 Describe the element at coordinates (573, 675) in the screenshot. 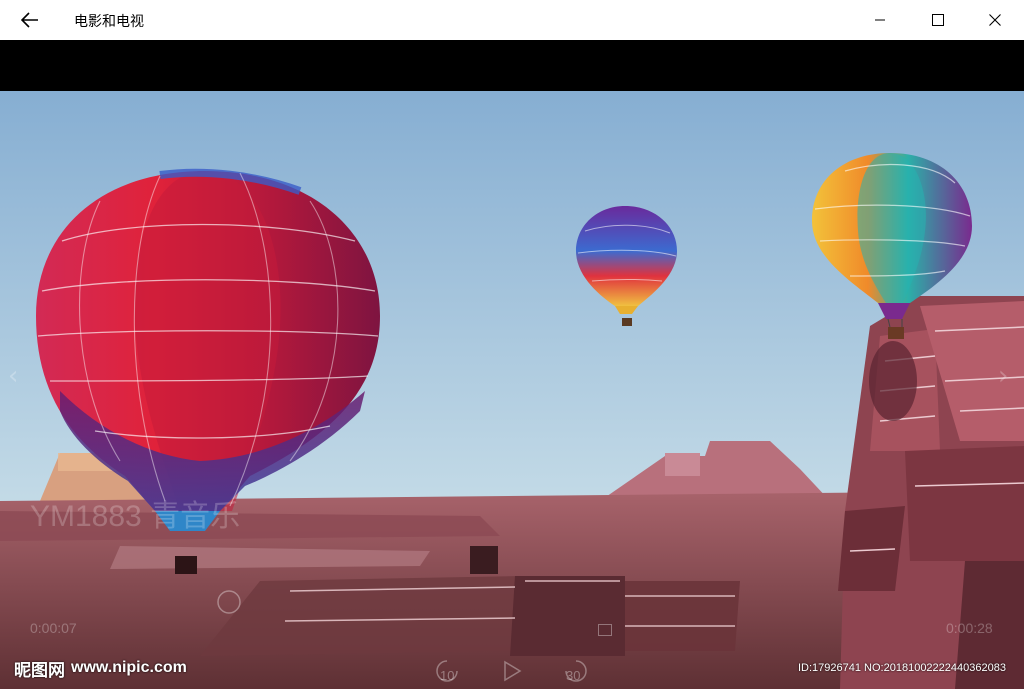

I see `skip-forward-label: 30` at that location.